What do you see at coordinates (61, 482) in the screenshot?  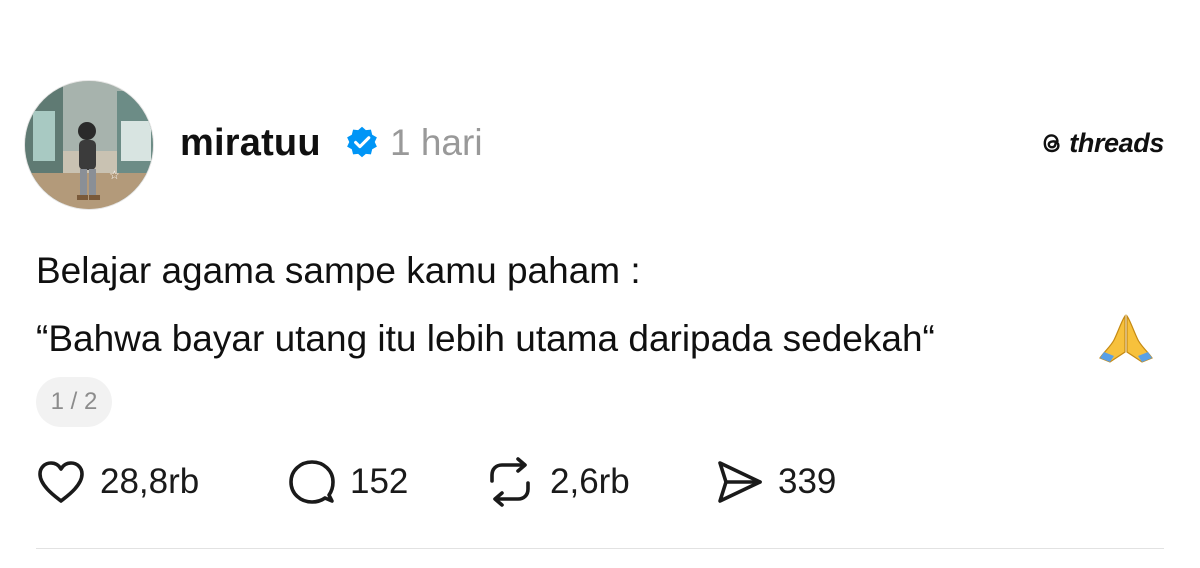 I see `heart-icon` at bounding box center [61, 482].